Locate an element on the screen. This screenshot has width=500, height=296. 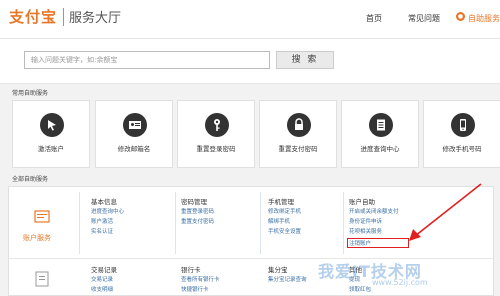
tile-label: 激活账户 is located at coordinates (51, 149).